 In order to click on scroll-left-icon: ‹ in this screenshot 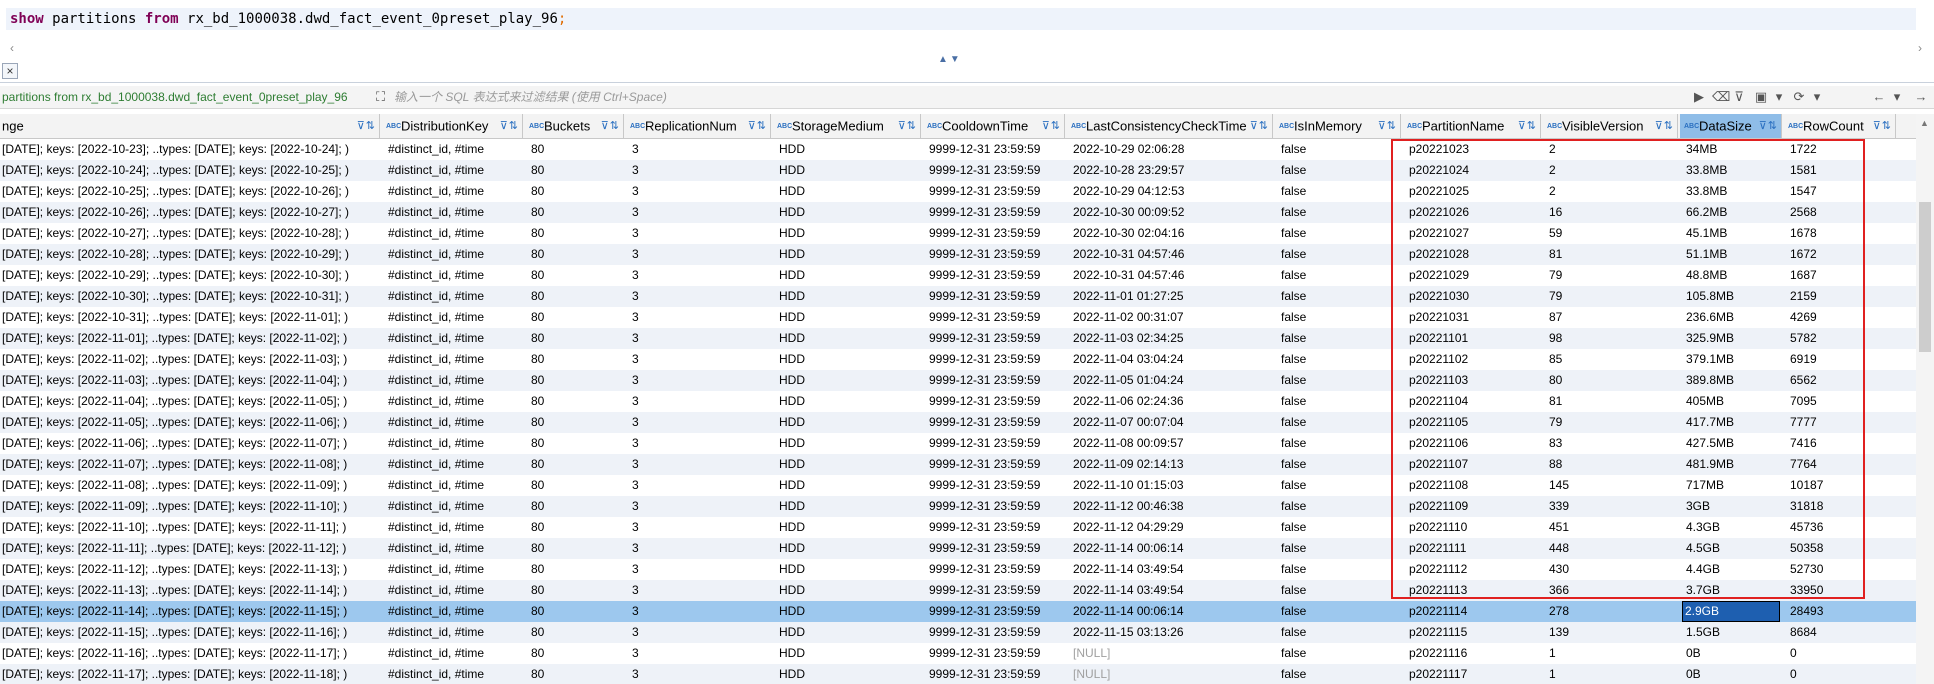, I will do `click(12, 48)`.